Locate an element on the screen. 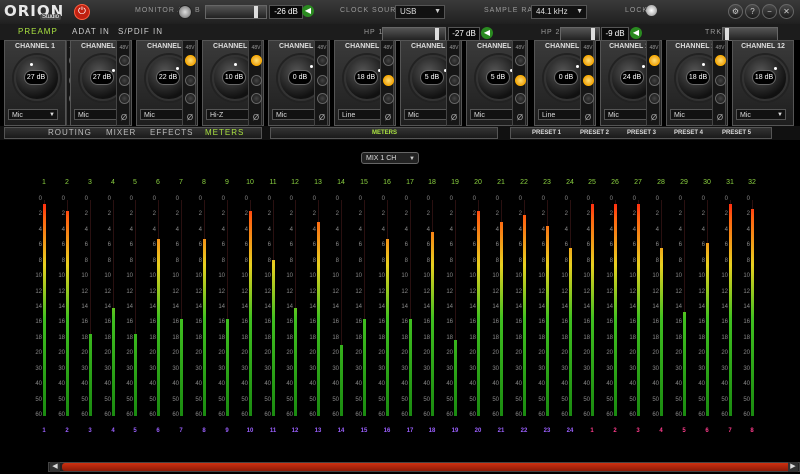  meter-source-label: 11 is located at coordinates (273, 431).